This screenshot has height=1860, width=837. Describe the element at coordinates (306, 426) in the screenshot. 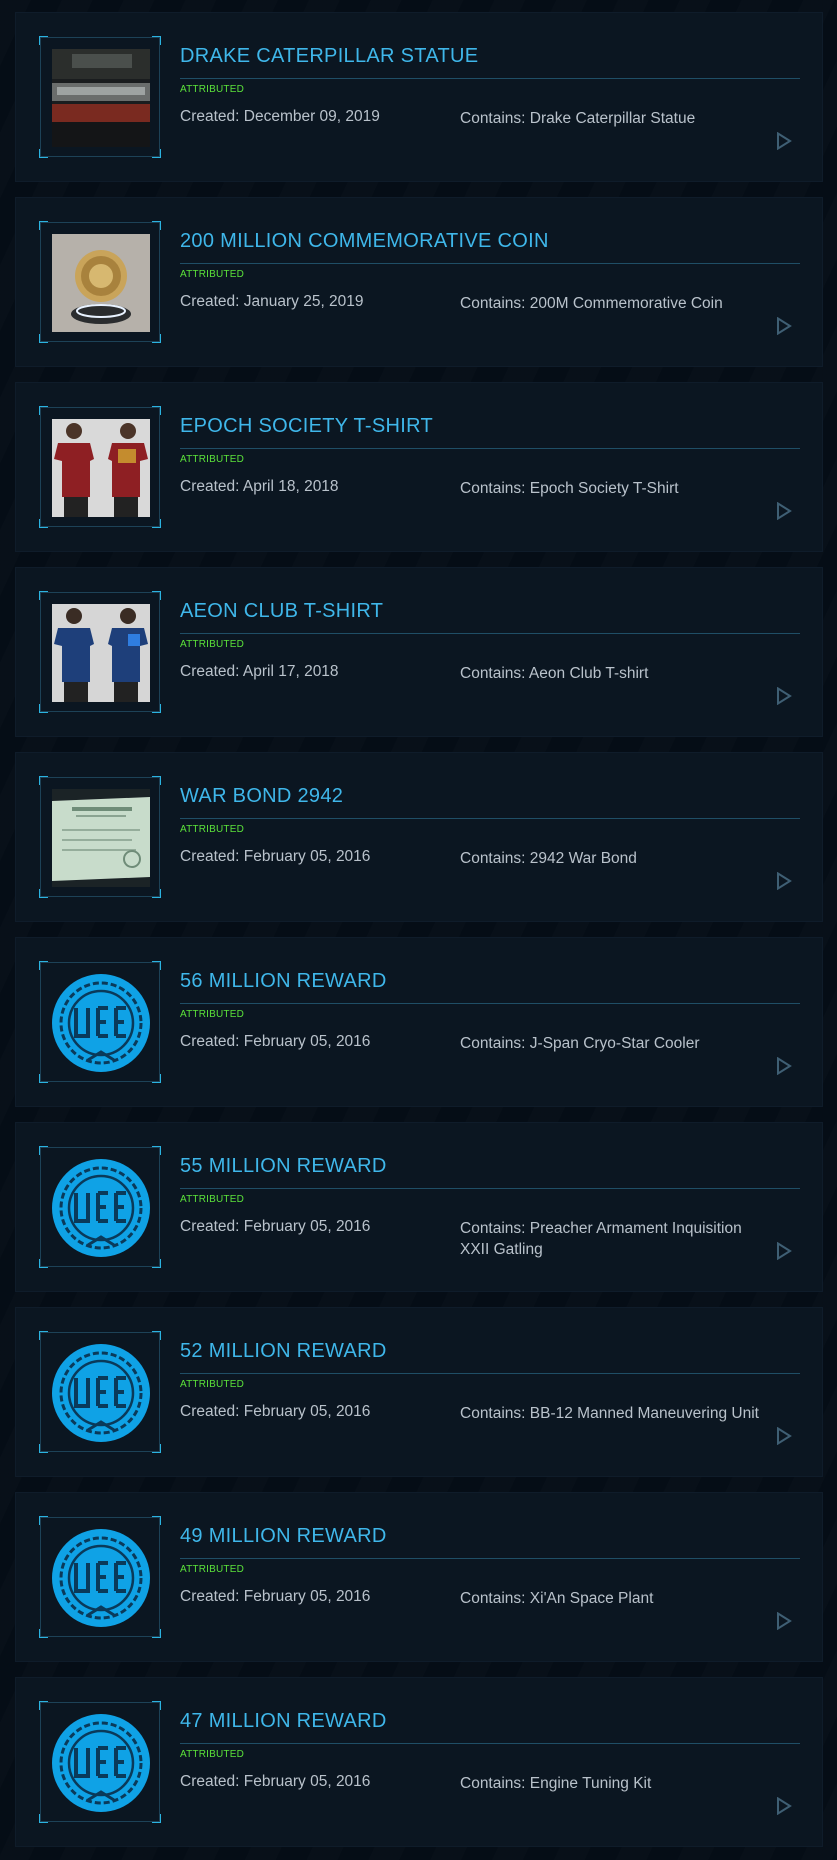

I see `pledge-title: EPOCH SOCIETY T-SHIRT` at that location.